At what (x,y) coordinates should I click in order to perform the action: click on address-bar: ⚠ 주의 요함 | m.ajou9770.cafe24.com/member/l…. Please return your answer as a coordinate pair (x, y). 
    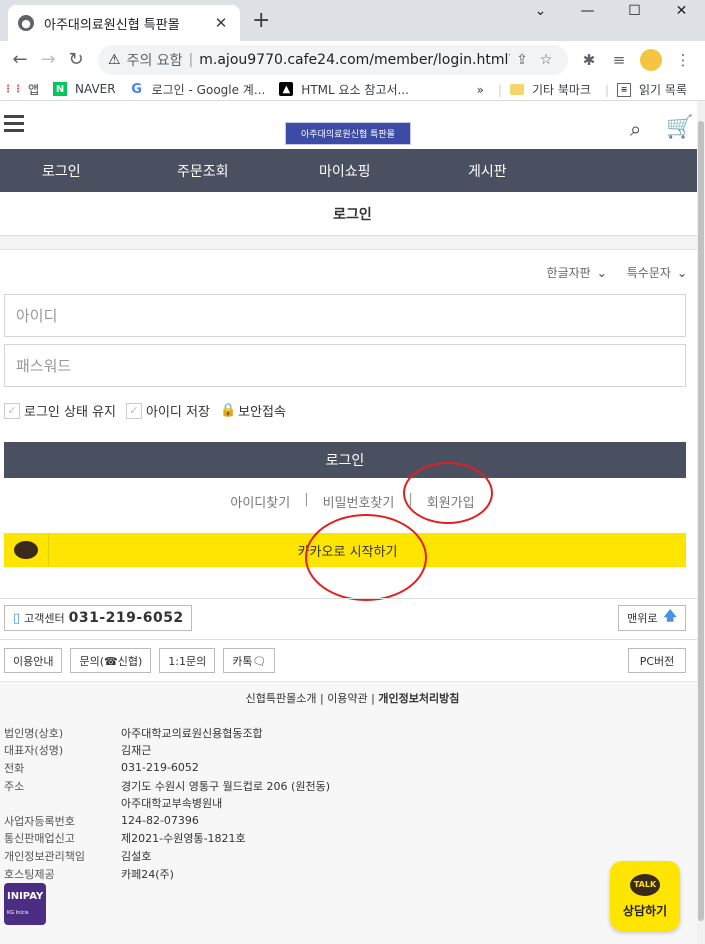
    Looking at the image, I should click on (333, 59).